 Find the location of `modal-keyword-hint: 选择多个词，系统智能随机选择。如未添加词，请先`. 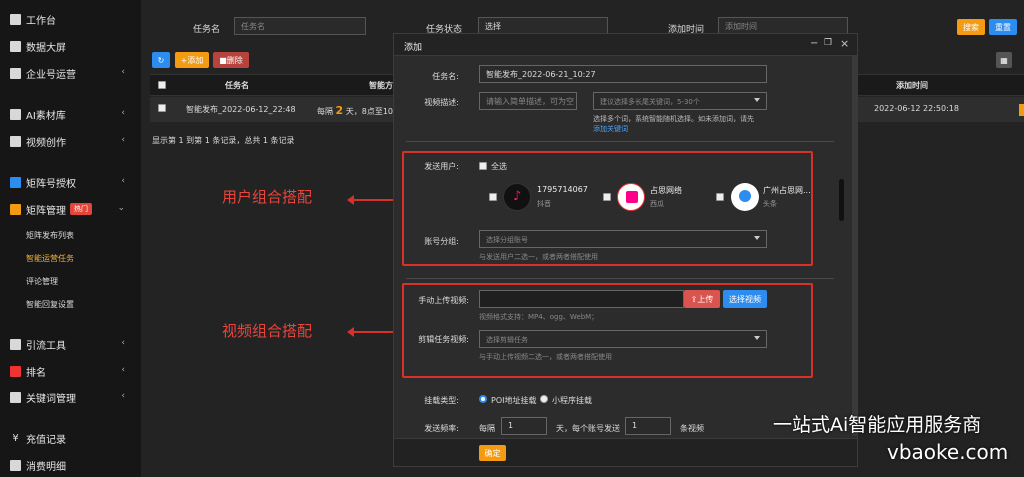

modal-keyword-hint: 选择多个词，系统智能随机选择。如未添加词，请先 is located at coordinates (673, 119).